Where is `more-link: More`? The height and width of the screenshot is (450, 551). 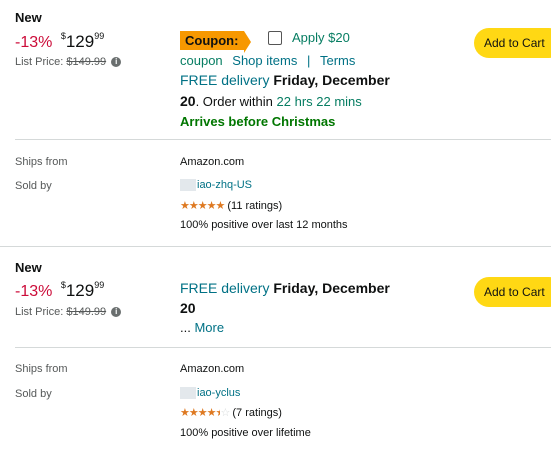
more-link: More is located at coordinates (209, 327).